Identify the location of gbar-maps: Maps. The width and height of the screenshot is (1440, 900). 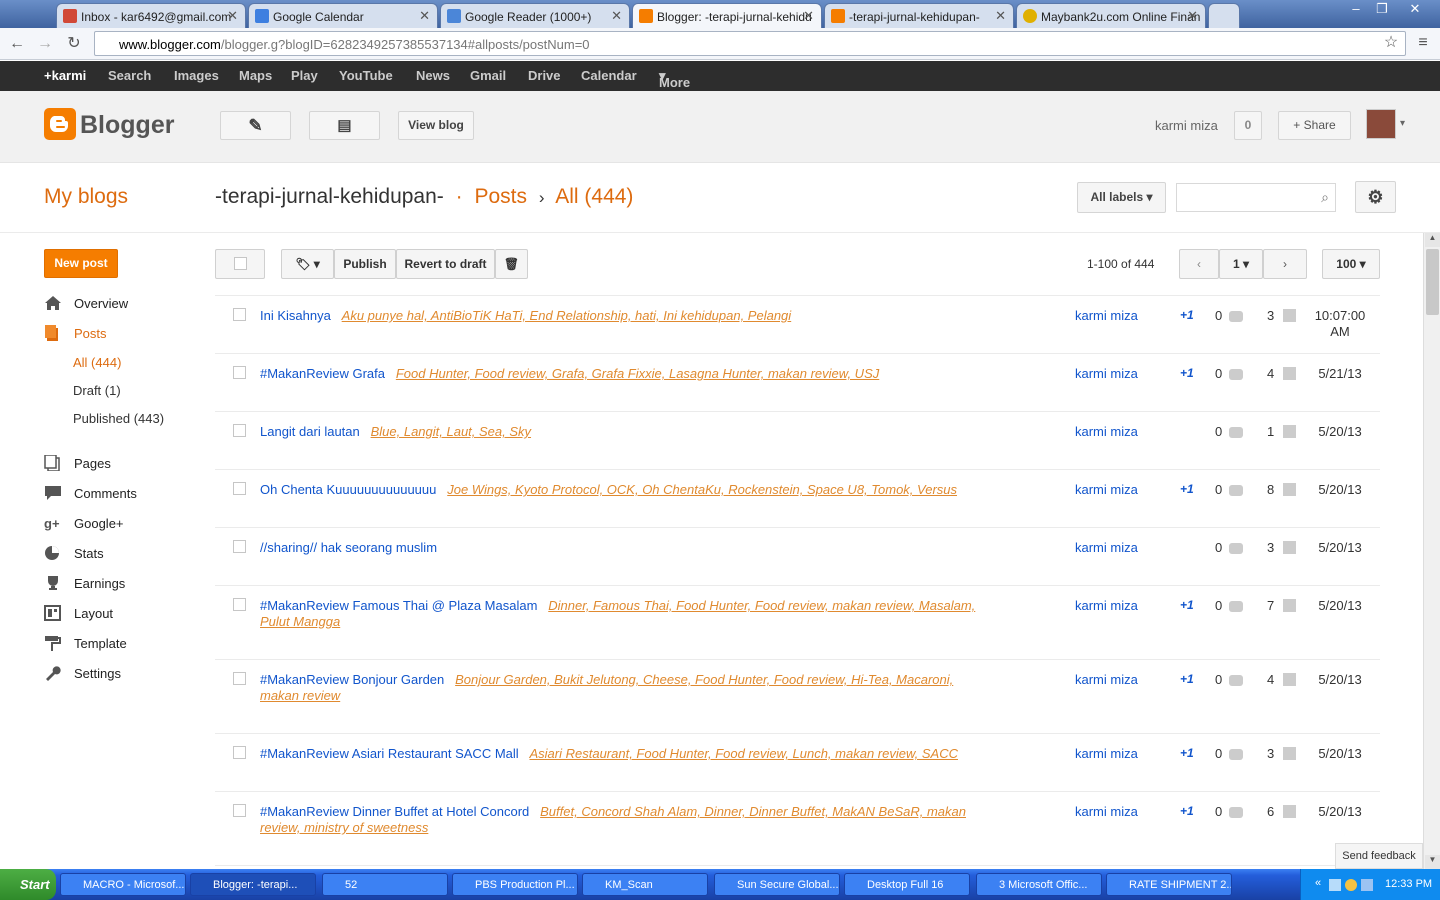
(255, 75).